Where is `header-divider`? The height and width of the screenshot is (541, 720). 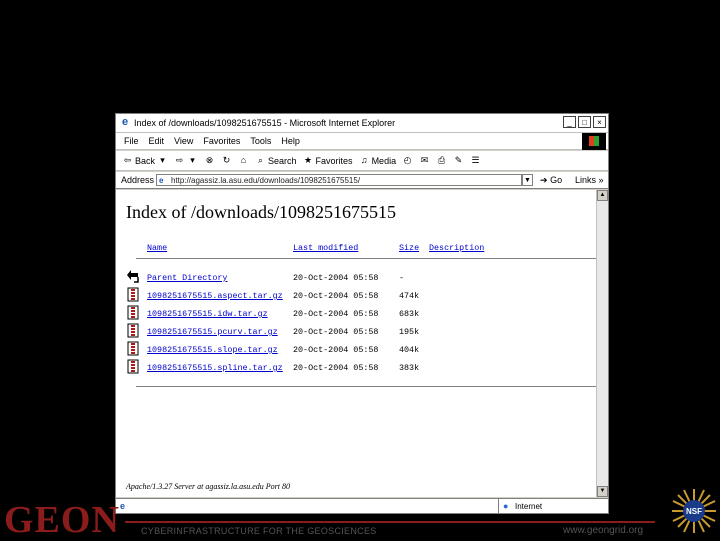 header-divider is located at coordinates (367, 258).